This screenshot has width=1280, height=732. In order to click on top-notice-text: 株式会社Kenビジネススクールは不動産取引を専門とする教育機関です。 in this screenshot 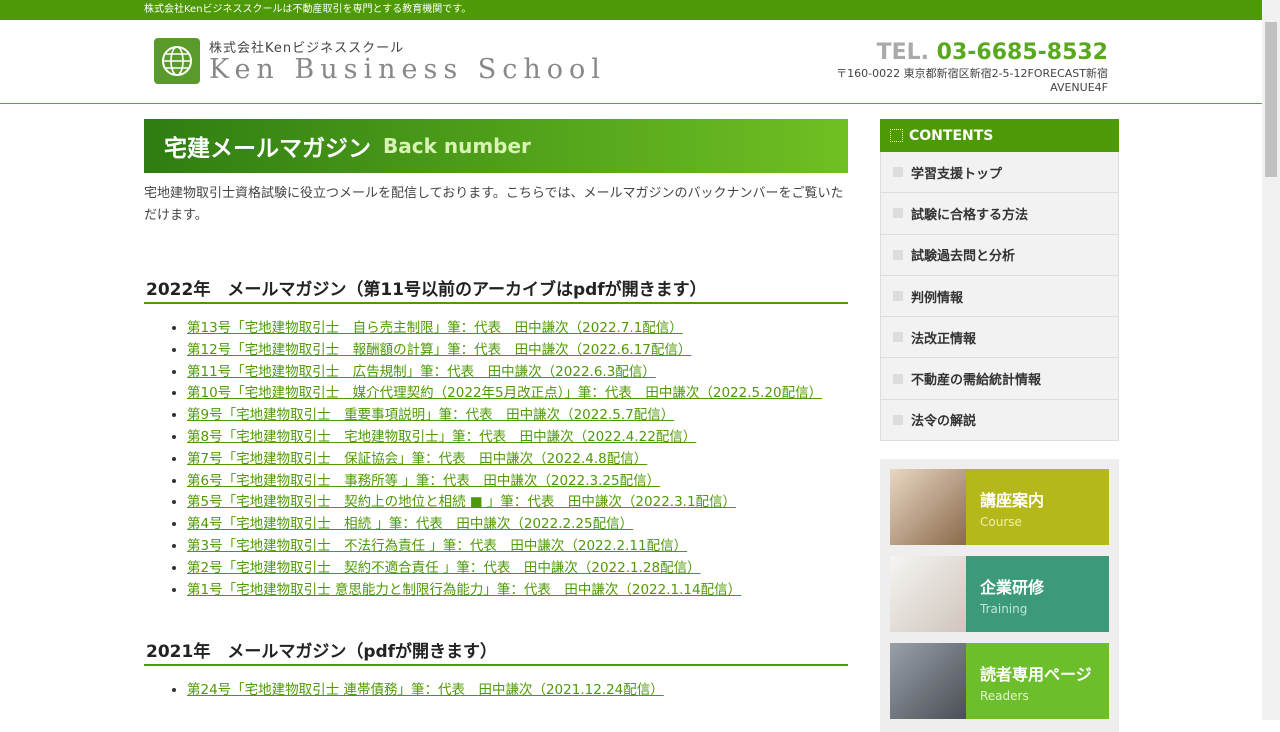, I will do `click(308, 9)`.